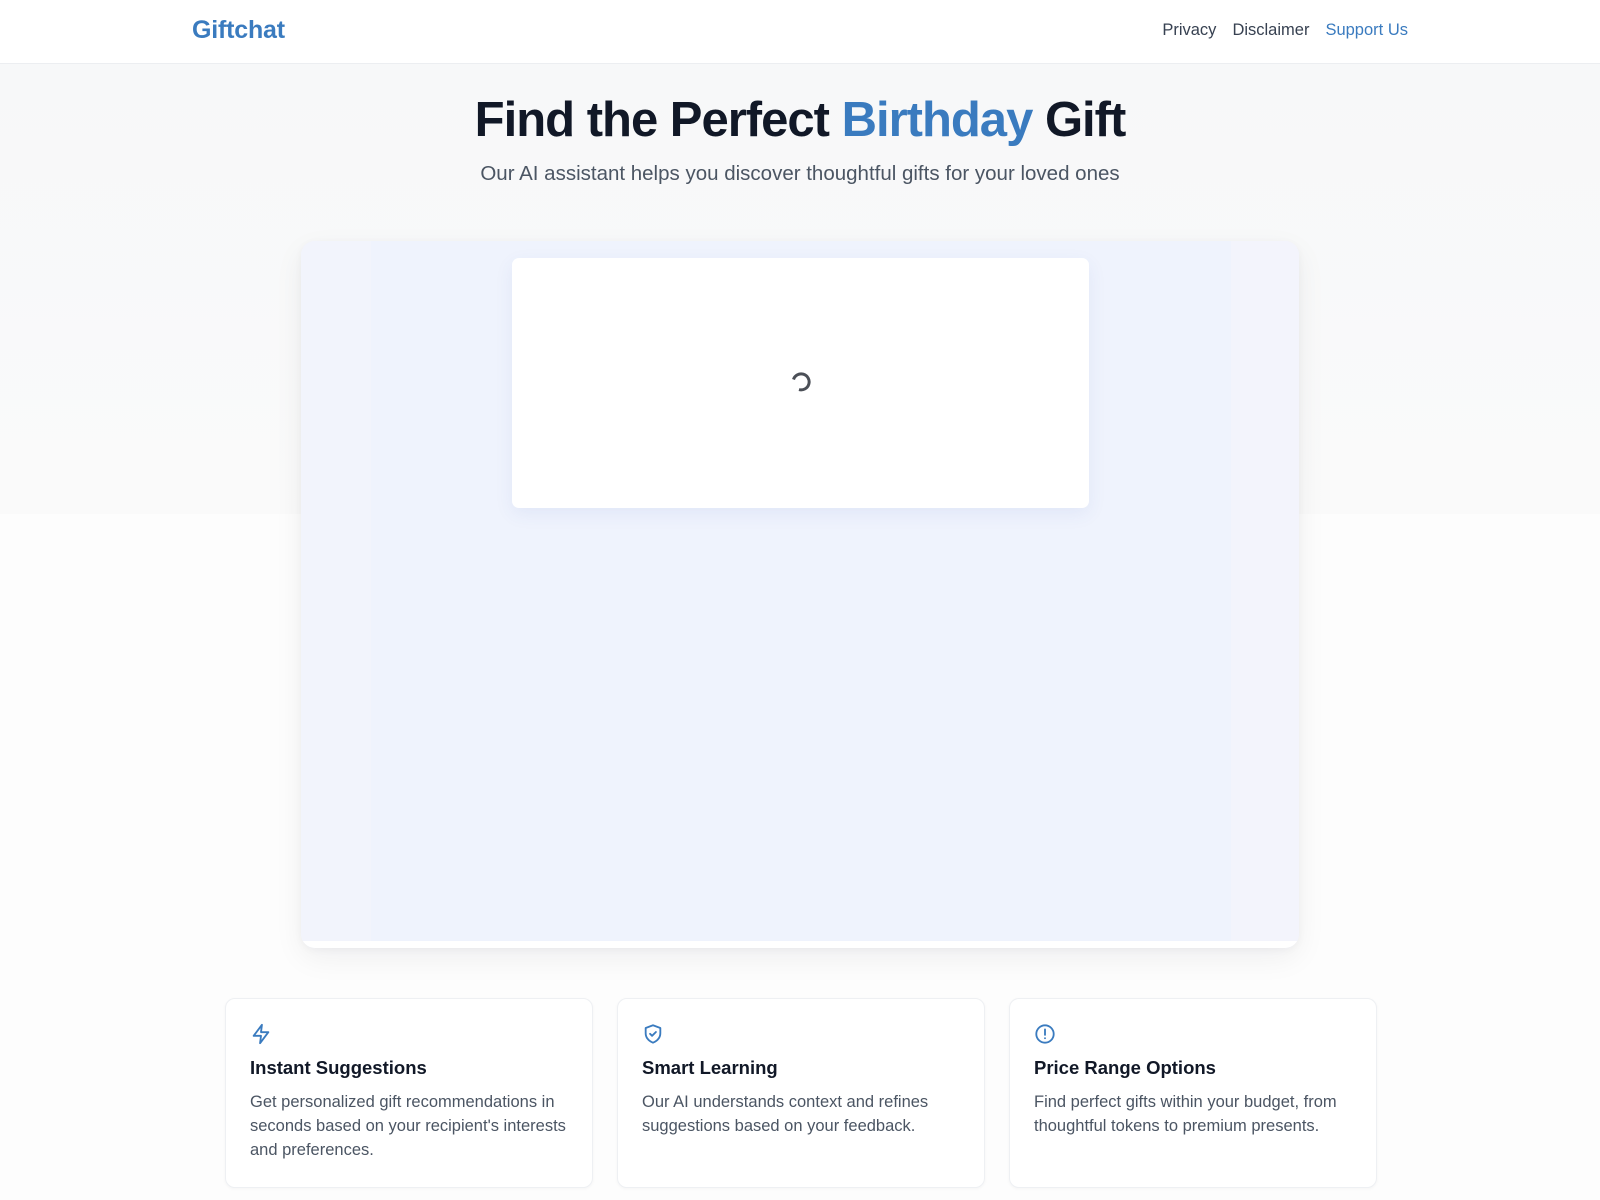 The image size is (1600, 1200). What do you see at coordinates (238, 30) in the screenshot?
I see `brand-logo: Giftchat` at bounding box center [238, 30].